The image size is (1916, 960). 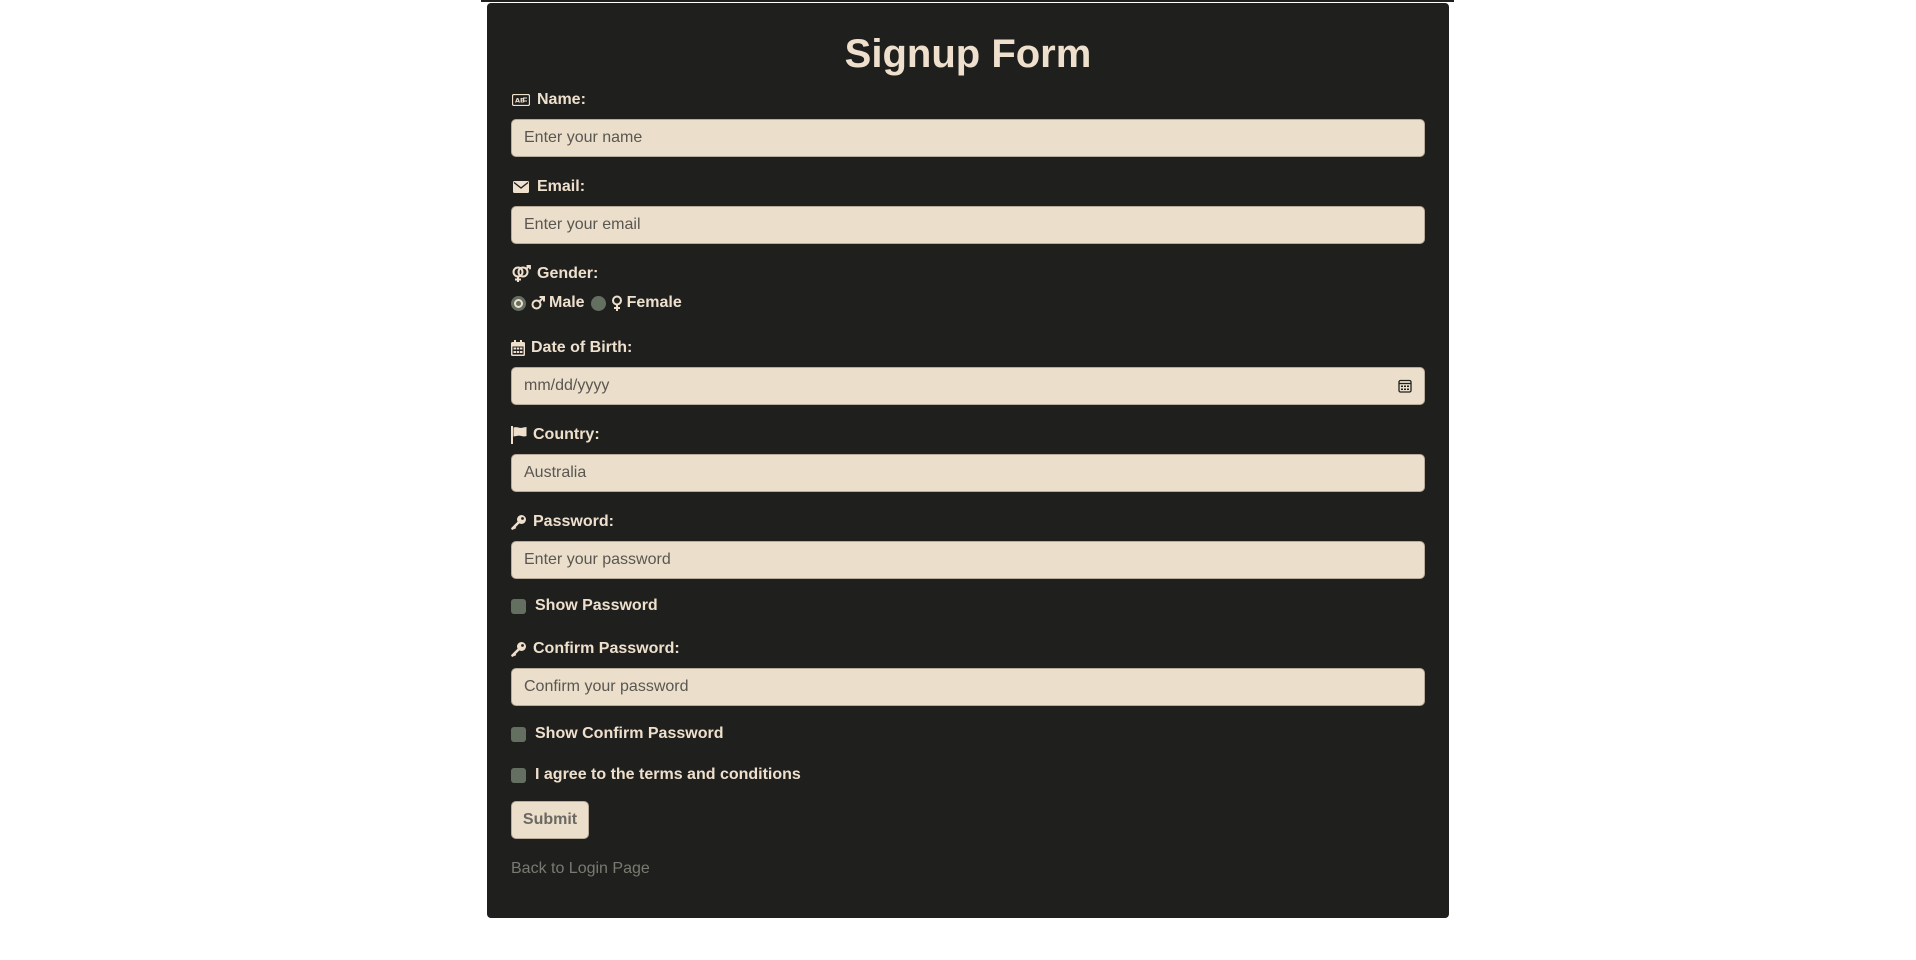 I want to click on venus-icon, so click(x=617, y=303).